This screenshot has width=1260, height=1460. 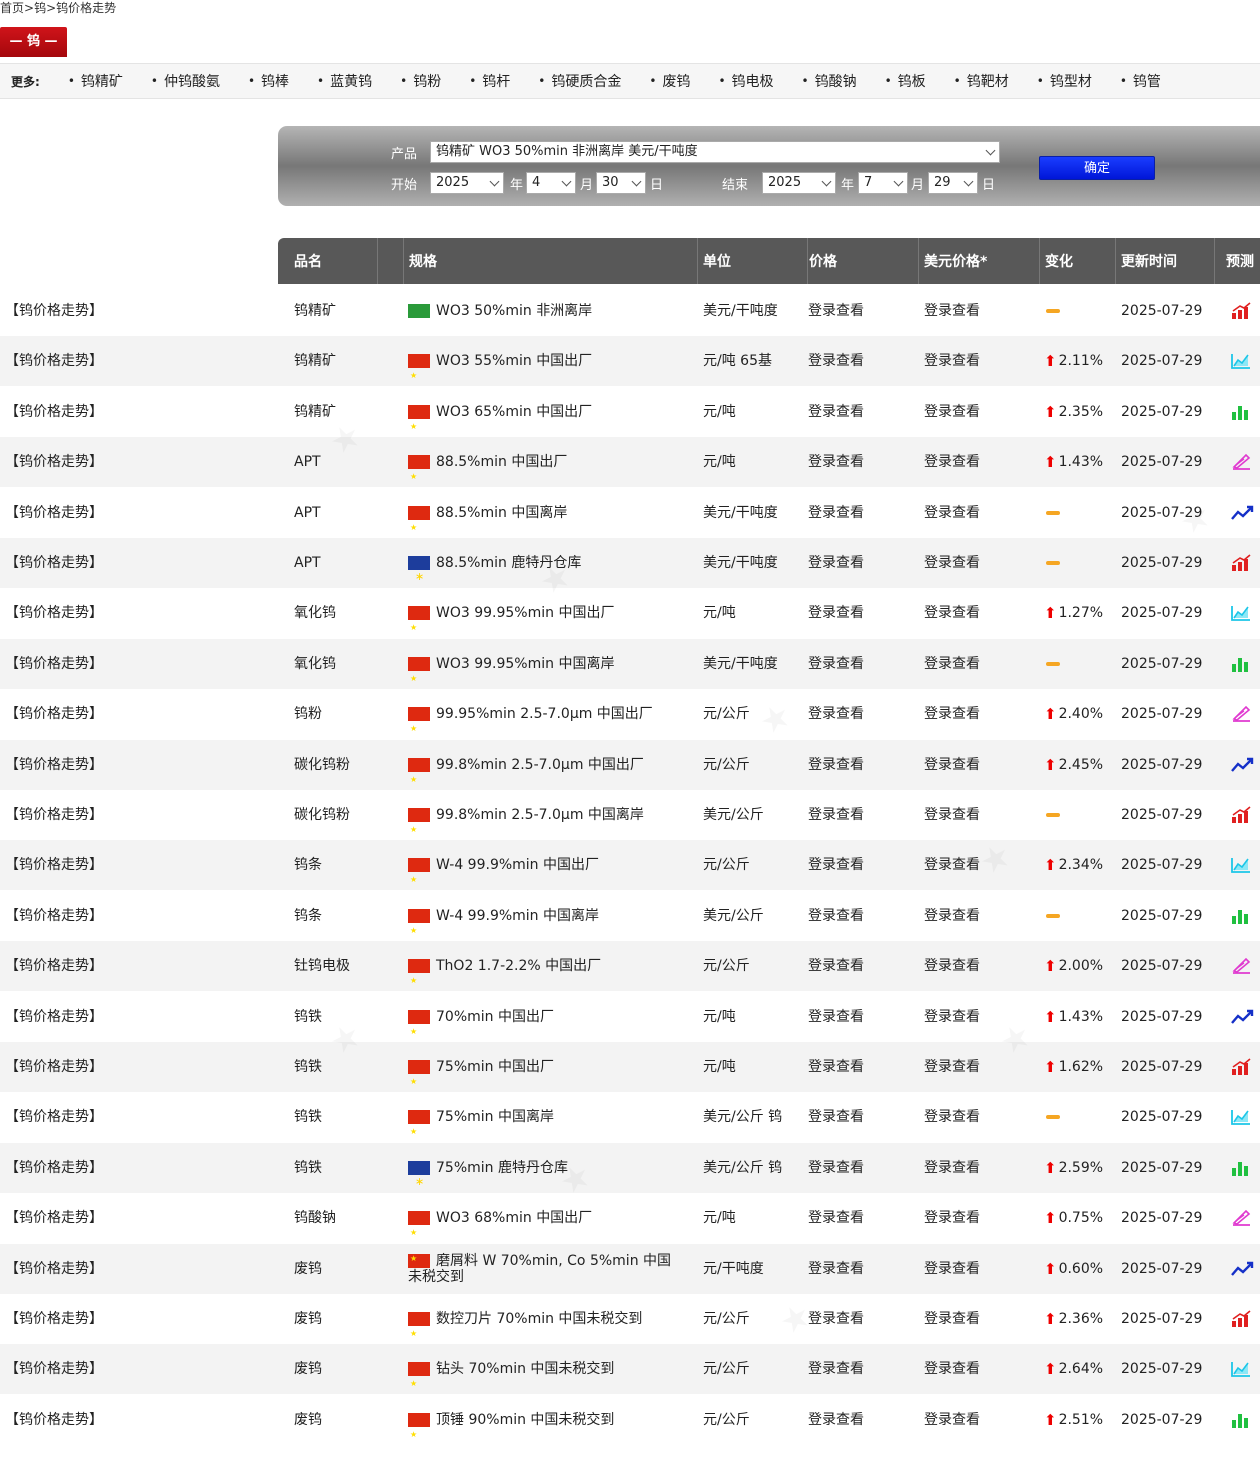 What do you see at coordinates (344, 81) in the screenshot?
I see `more-item-3: • 蓝黄钨` at bounding box center [344, 81].